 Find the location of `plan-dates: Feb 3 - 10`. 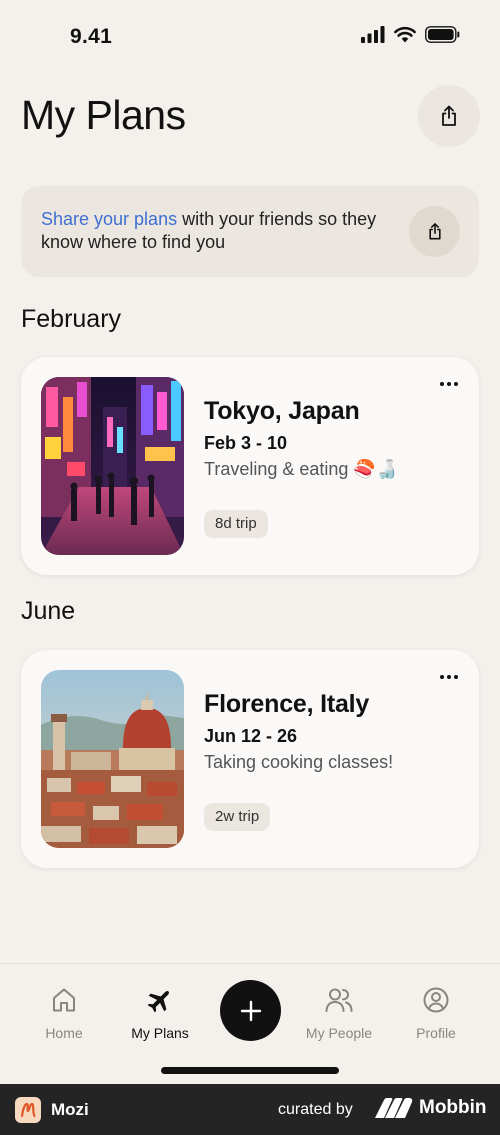

plan-dates: Feb 3 - 10 is located at coordinates (246, 443).